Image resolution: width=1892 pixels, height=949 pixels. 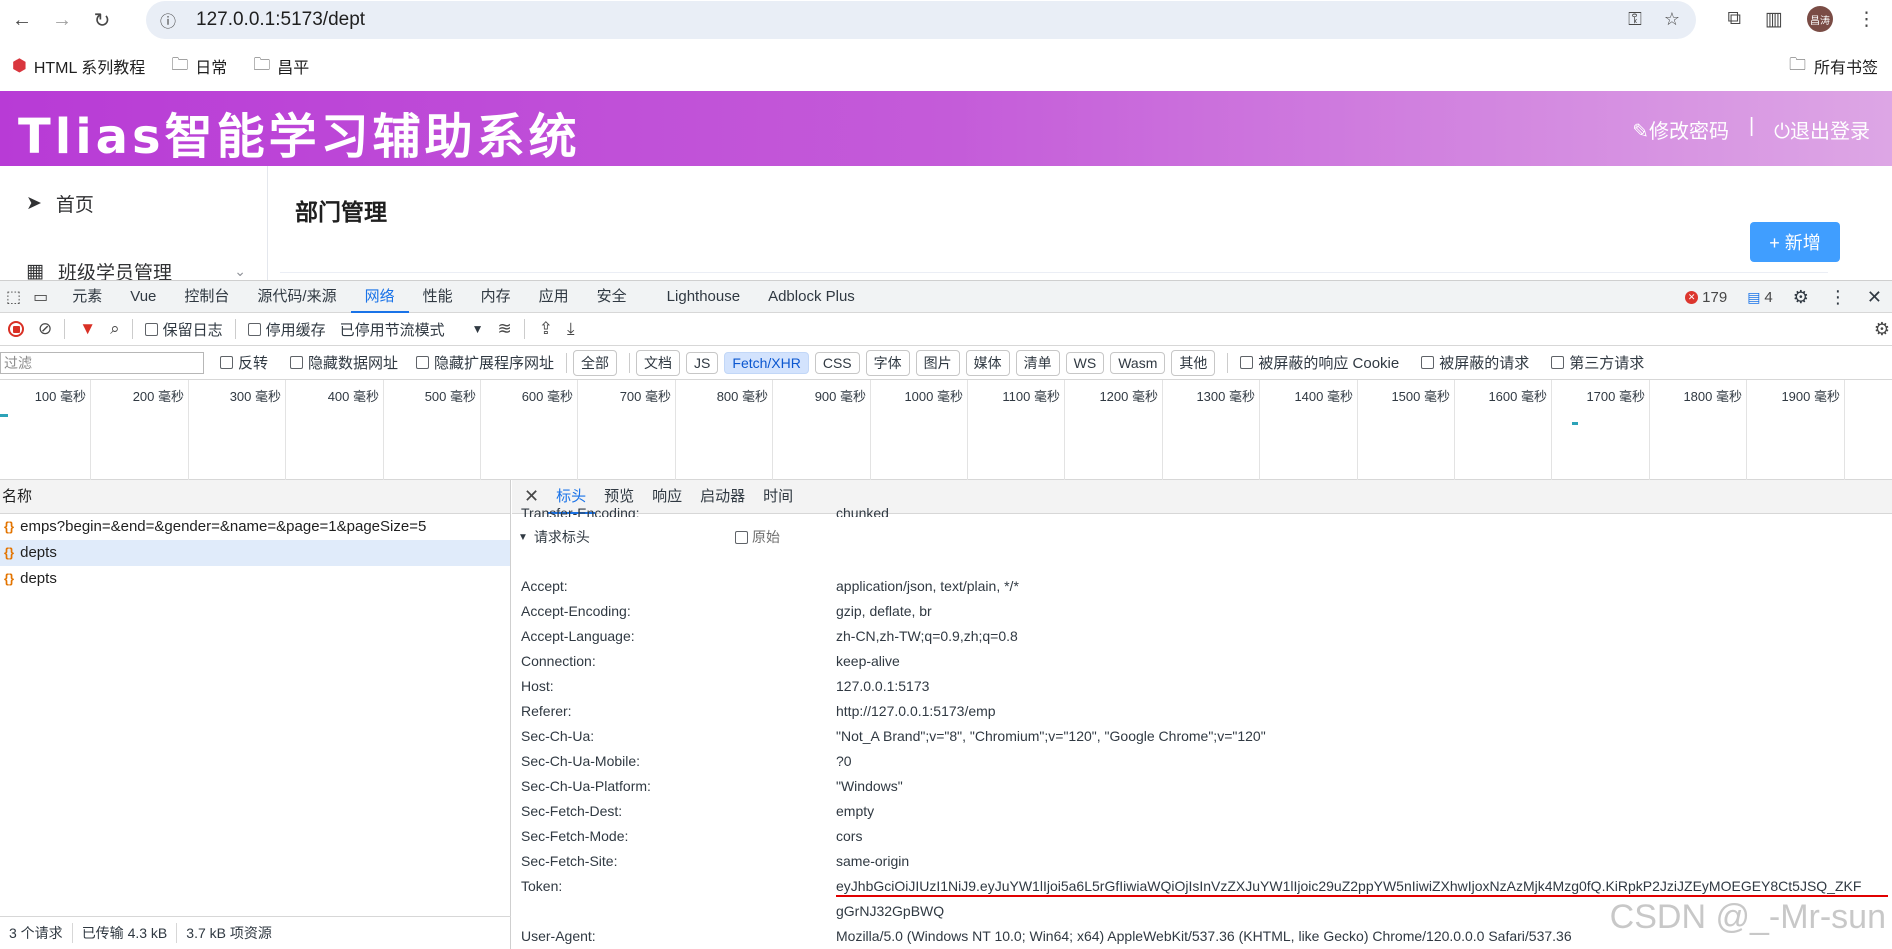 I want to click on fetch-icon: {}, so click(x=9, y=552).